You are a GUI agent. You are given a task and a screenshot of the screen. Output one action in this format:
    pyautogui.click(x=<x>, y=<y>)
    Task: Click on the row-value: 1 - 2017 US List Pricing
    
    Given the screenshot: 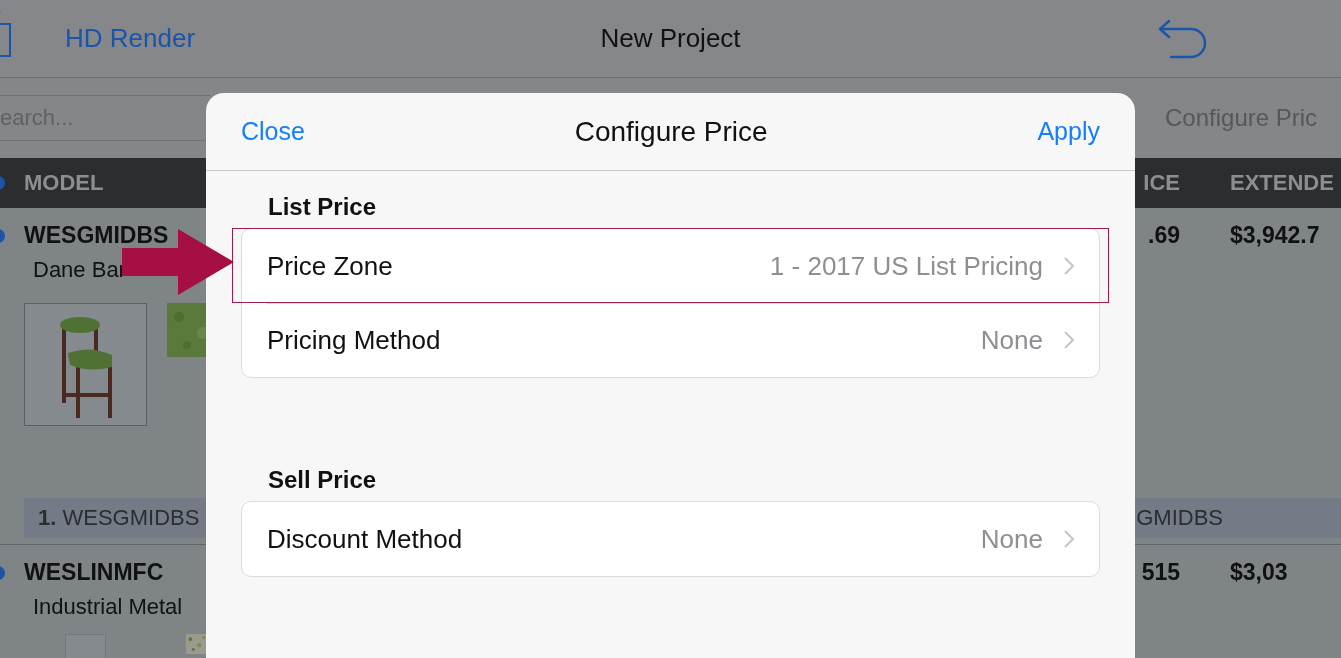 What is the action you would take?
    pyautogui.click(x=906, y=266)
    